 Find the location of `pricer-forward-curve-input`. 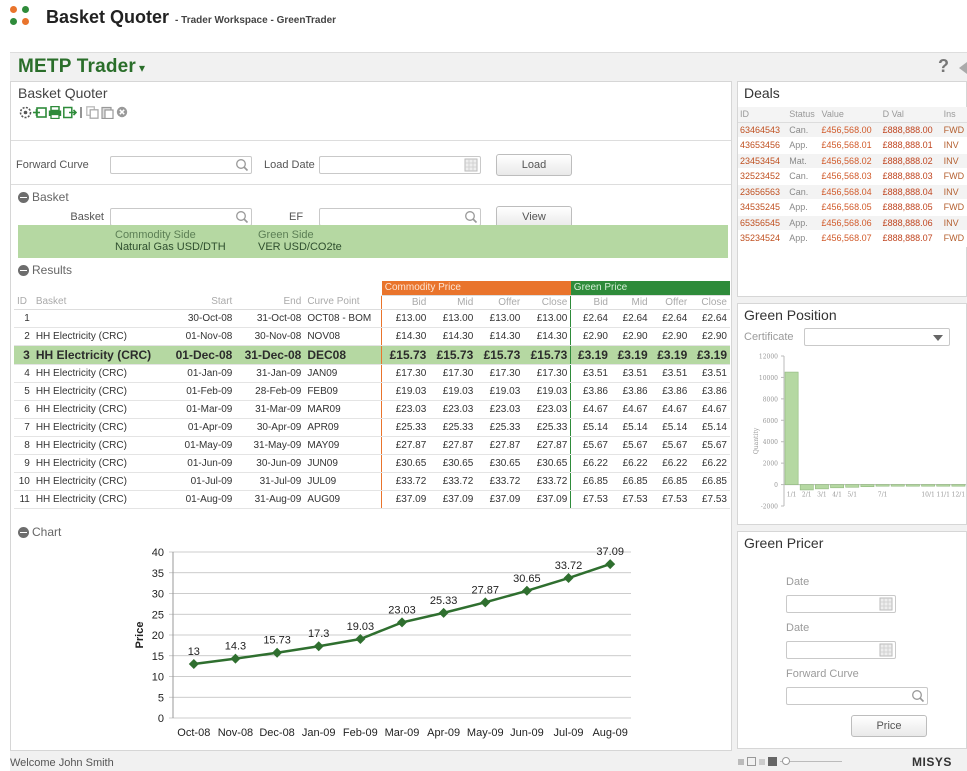

pricer-forward-curve-input is located at coordinates (857, 696).